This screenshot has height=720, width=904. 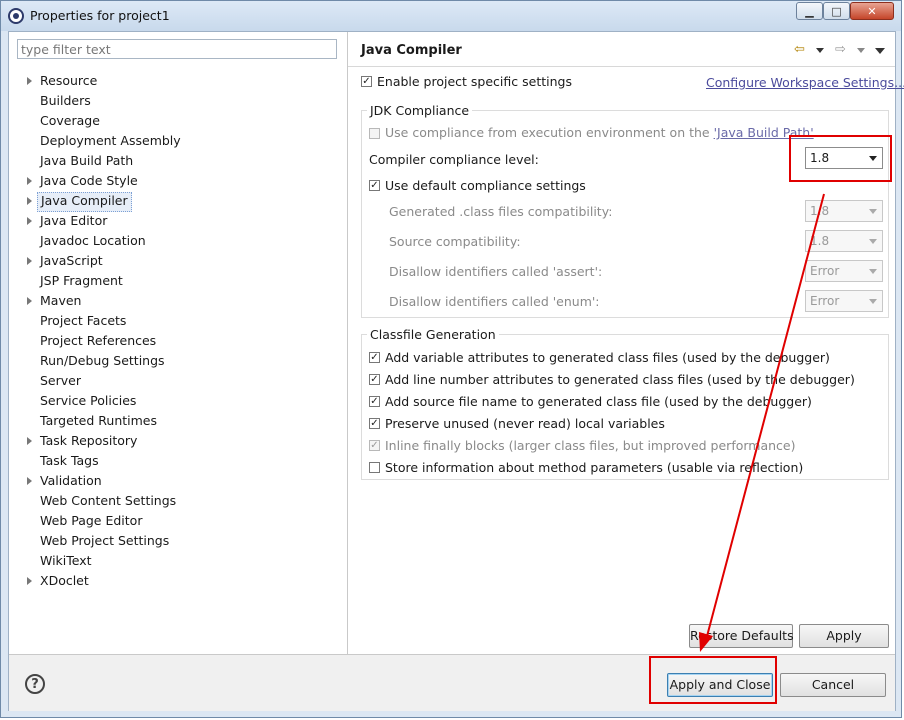 What do you see at coordinates (91, 521) in the screenshot?
I see `tree-item: Web Page Editor` at bounding box center [91, 521].